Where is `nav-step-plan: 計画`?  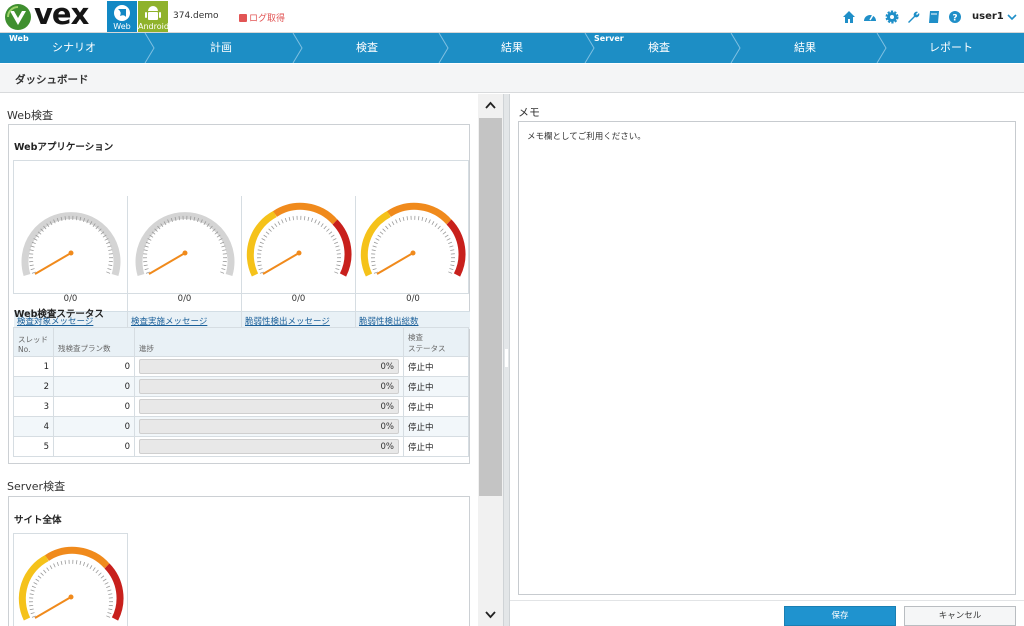
nav-step-plan: 計画 is located at coordinates (221, 48).